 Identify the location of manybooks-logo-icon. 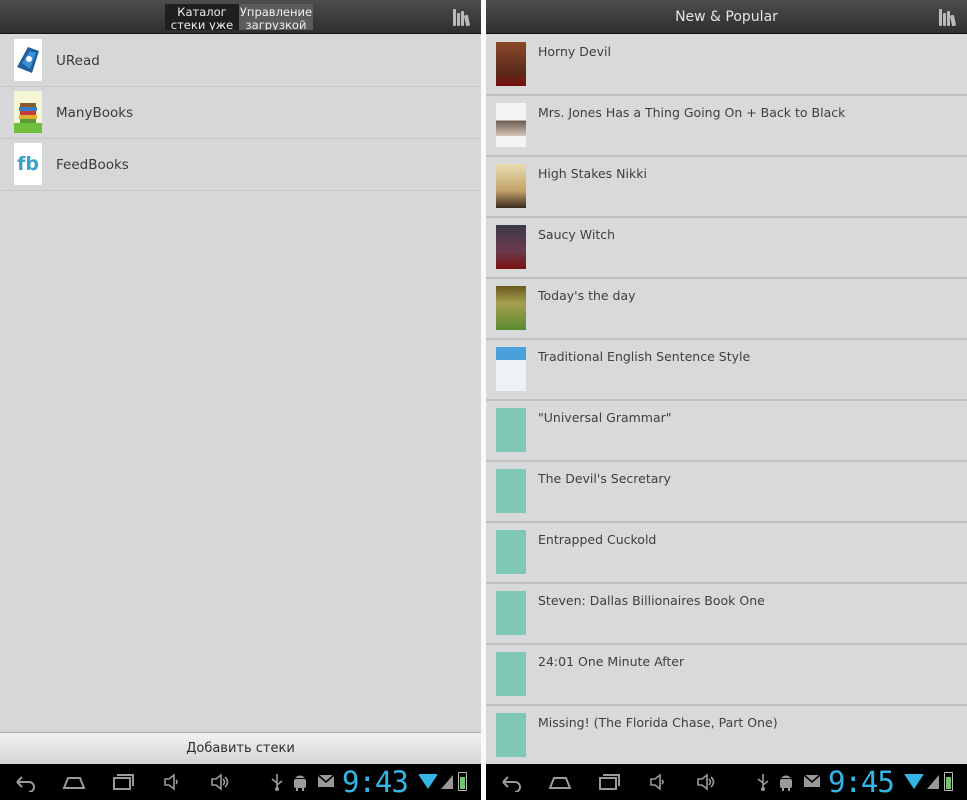
(28, 112).